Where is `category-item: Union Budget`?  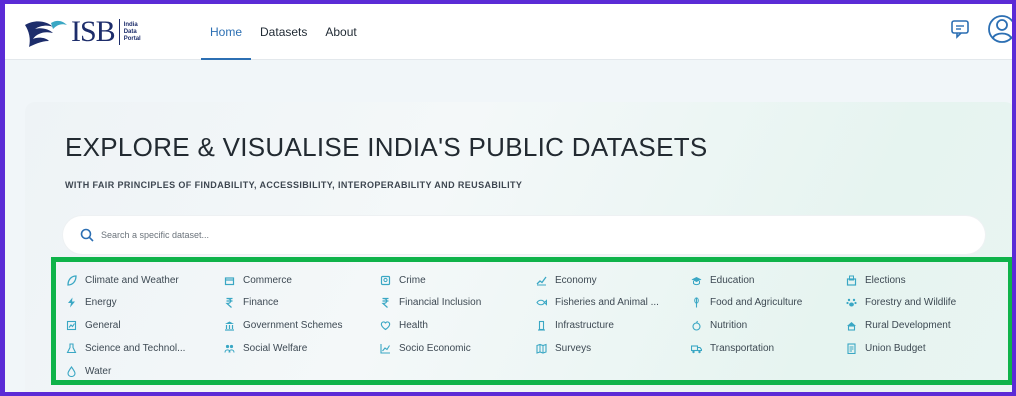
category-item: Union Budget is located at coordinates (885, 348).